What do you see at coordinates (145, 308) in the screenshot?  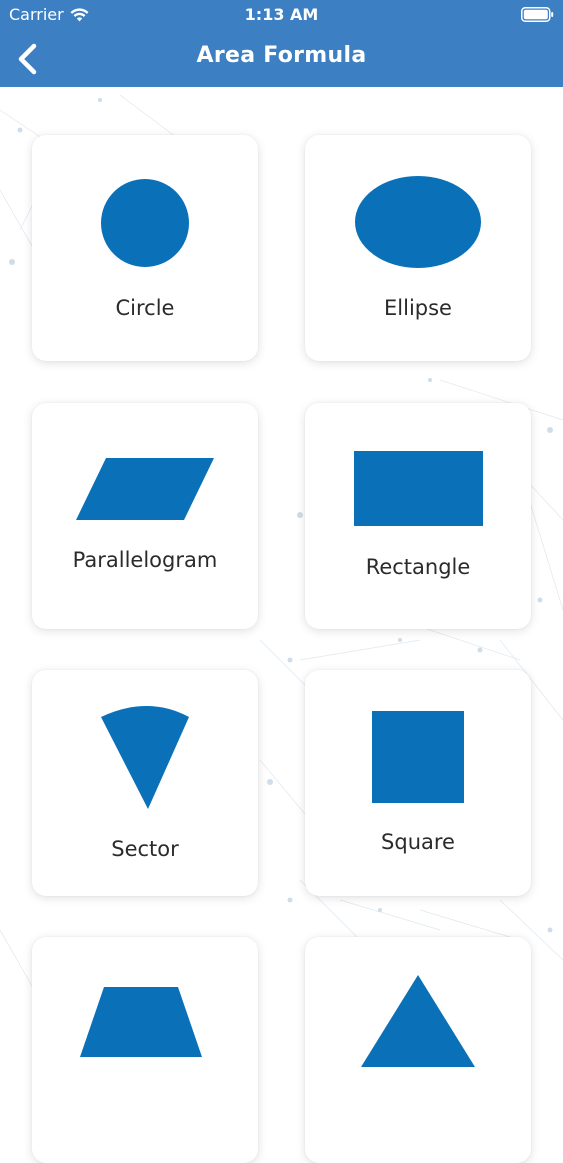 I see `shape-card-label: Circle` at bounding box center [145, 308].